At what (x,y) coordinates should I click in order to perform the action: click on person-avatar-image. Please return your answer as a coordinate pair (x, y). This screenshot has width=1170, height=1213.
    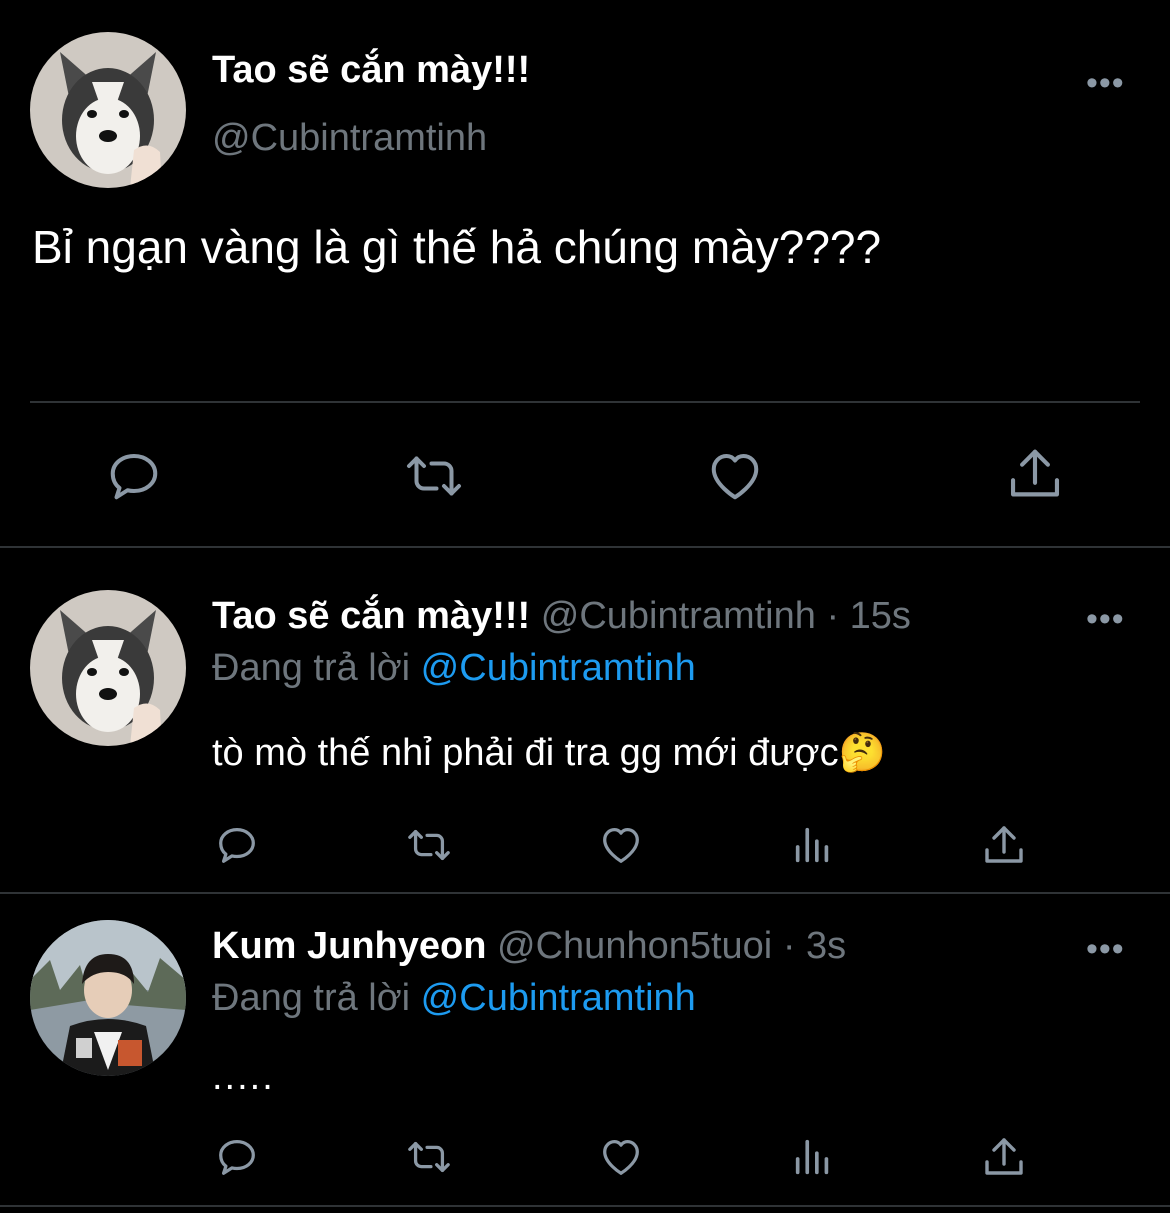
    Looking at the image, I should click on (108, 998).